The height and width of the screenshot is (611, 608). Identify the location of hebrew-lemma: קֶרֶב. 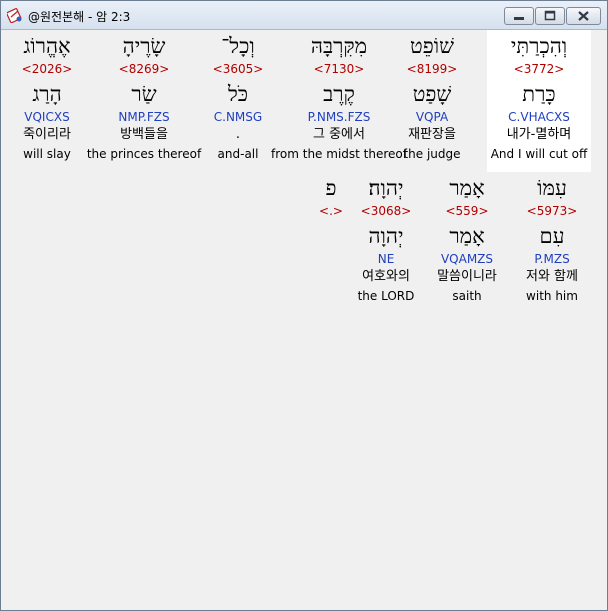
(339, 94).